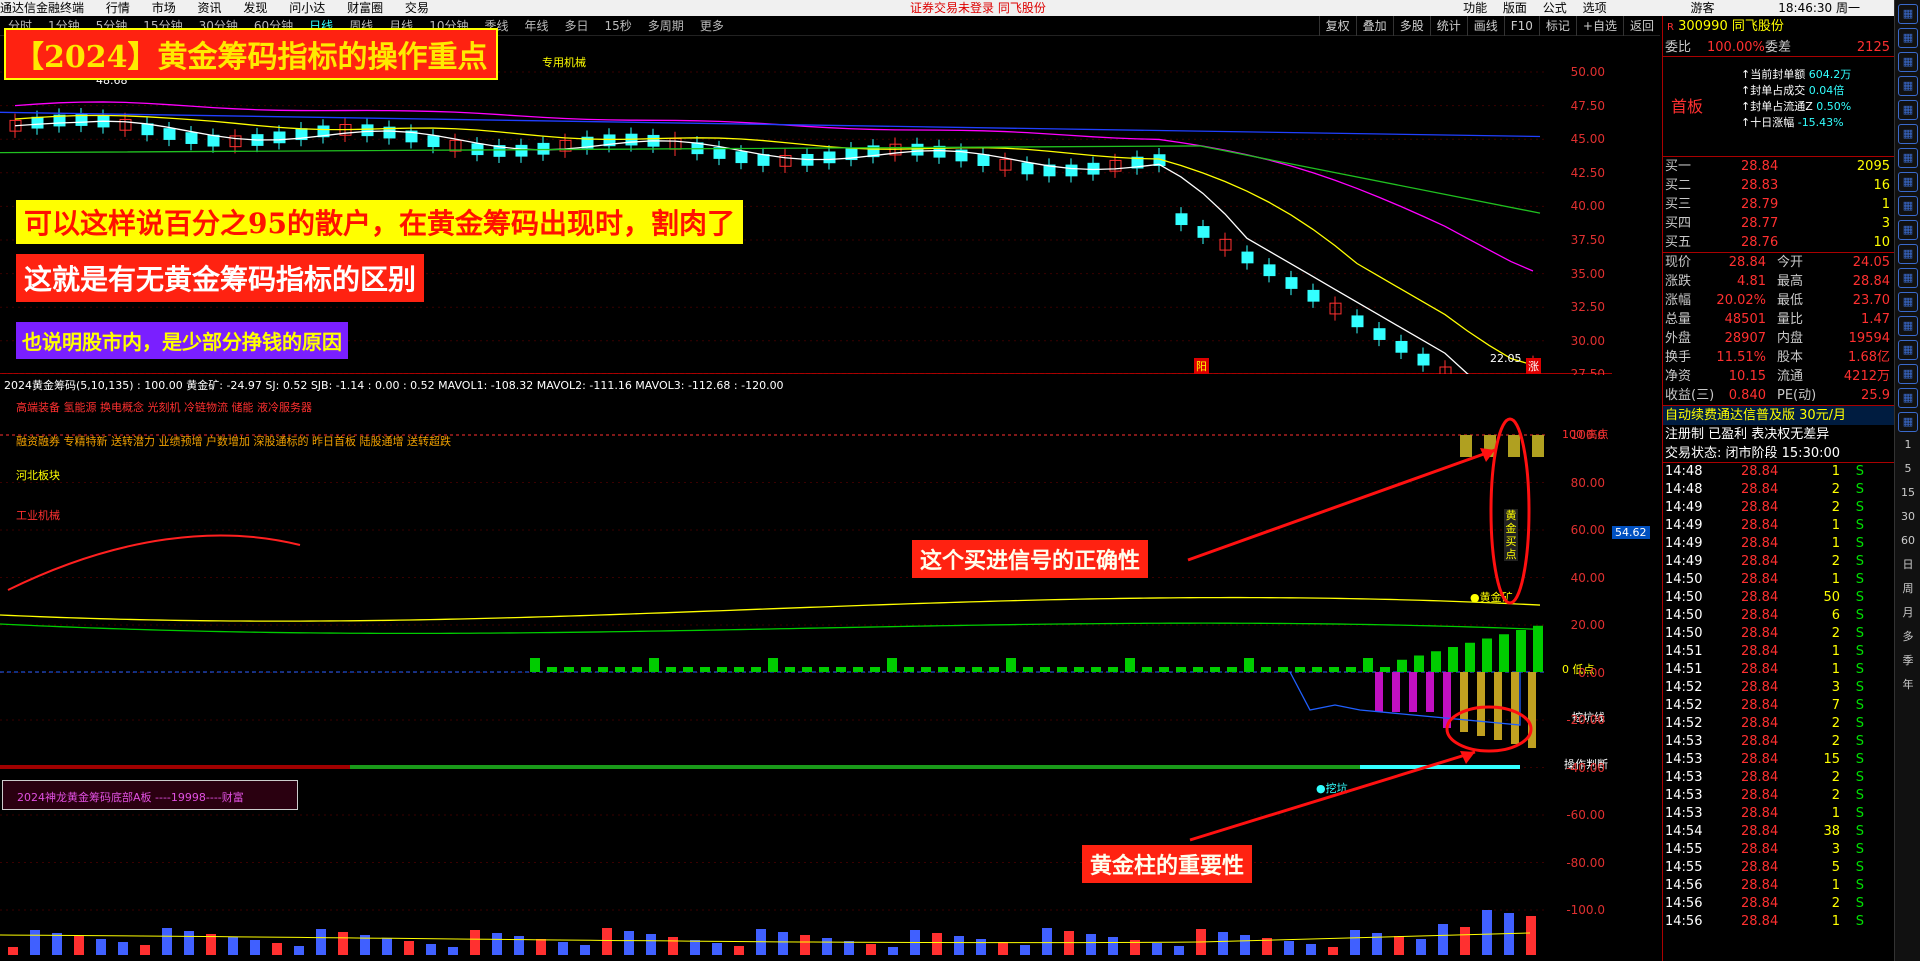 The image size is (1920, 961). What do you see at coordinates (1585, 862) in the screenshot?
I see `indicator-tick: -80.00` at bounding box center [1585, 862].